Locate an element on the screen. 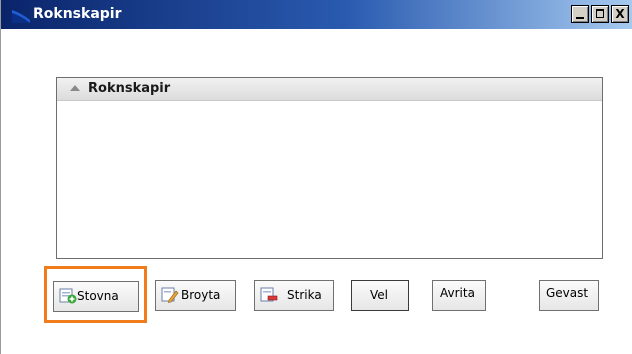 The width and height of the screenshot is (632, 354). delete-button: Strika is located at coordinates (294, 295).